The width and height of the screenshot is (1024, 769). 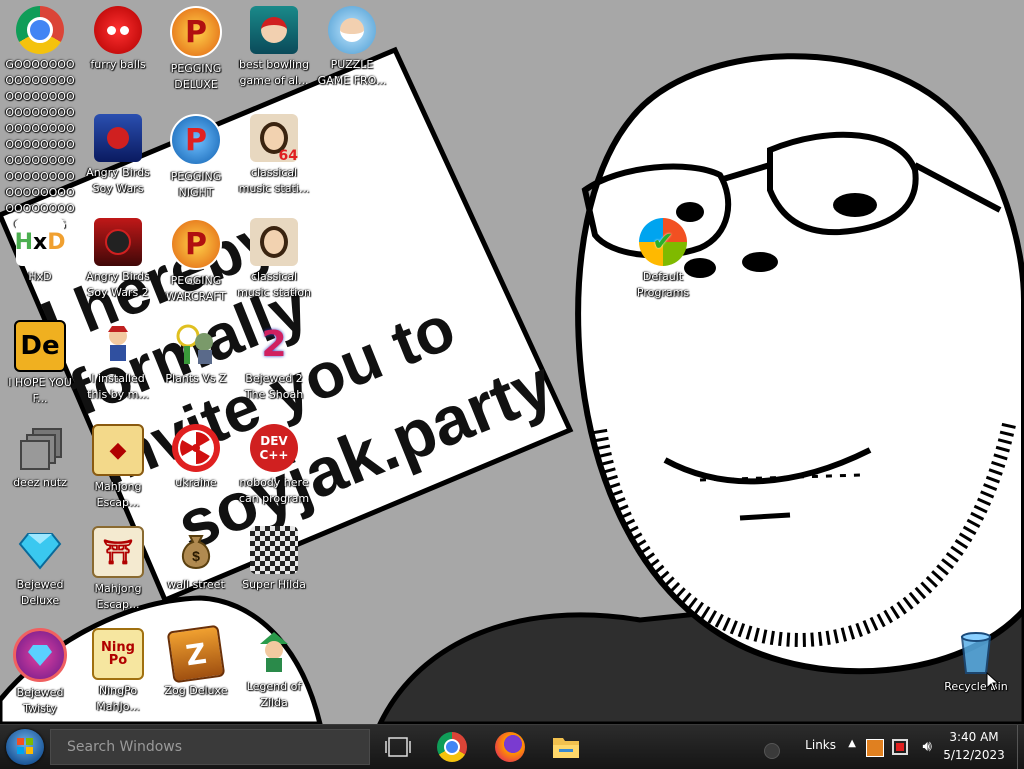 I want to click on money-bag-icon: $, so click(x=196, y=550).